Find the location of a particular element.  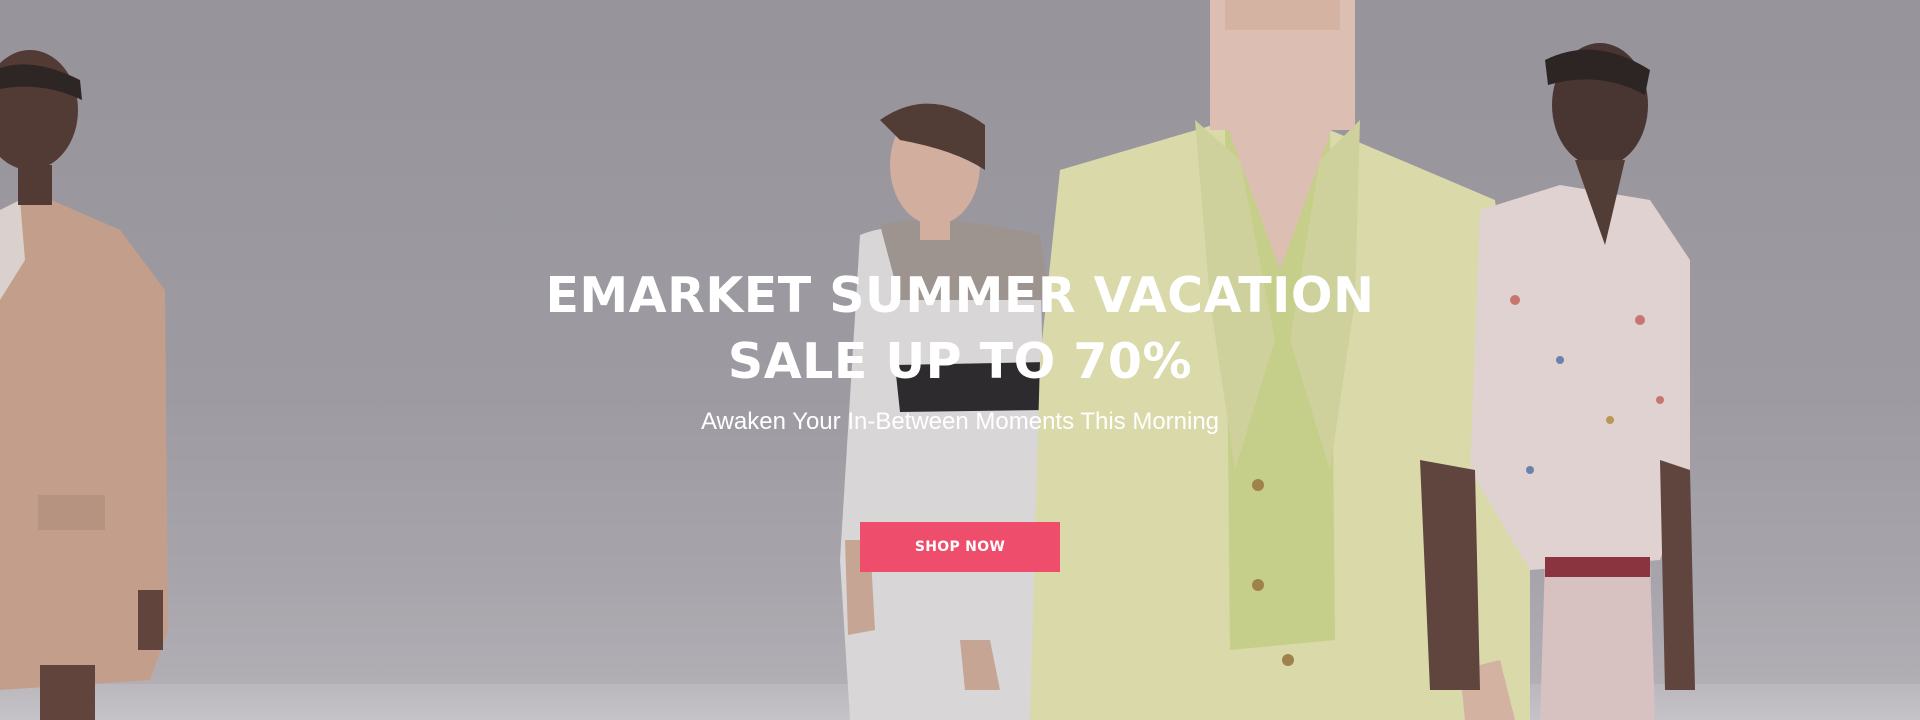

hero-headline-line2: SALE UP TO 70% is located at coordinates (960, 361).